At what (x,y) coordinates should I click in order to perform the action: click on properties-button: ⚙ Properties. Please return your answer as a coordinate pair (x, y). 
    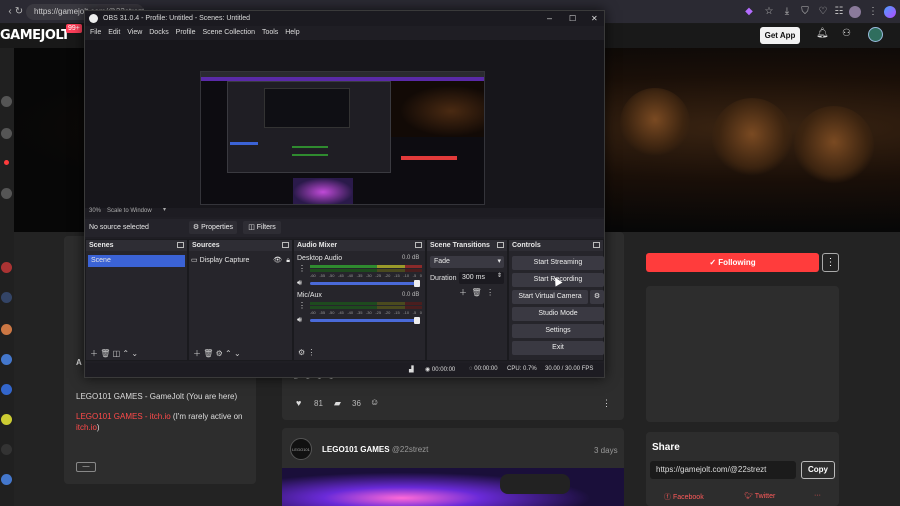
    Looking at the image, I should click on (213, 227).